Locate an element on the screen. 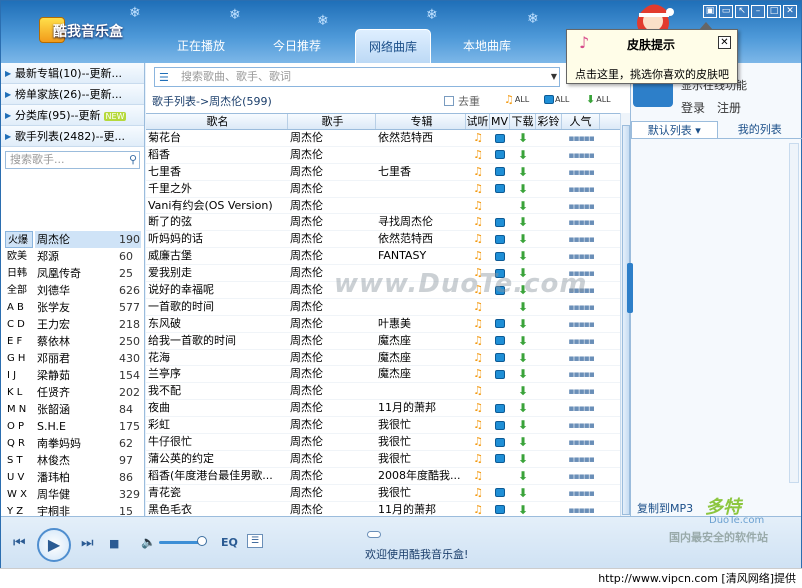 This screenshot has height=588, width=802. progress-knob is located at coordinates (374, 534).